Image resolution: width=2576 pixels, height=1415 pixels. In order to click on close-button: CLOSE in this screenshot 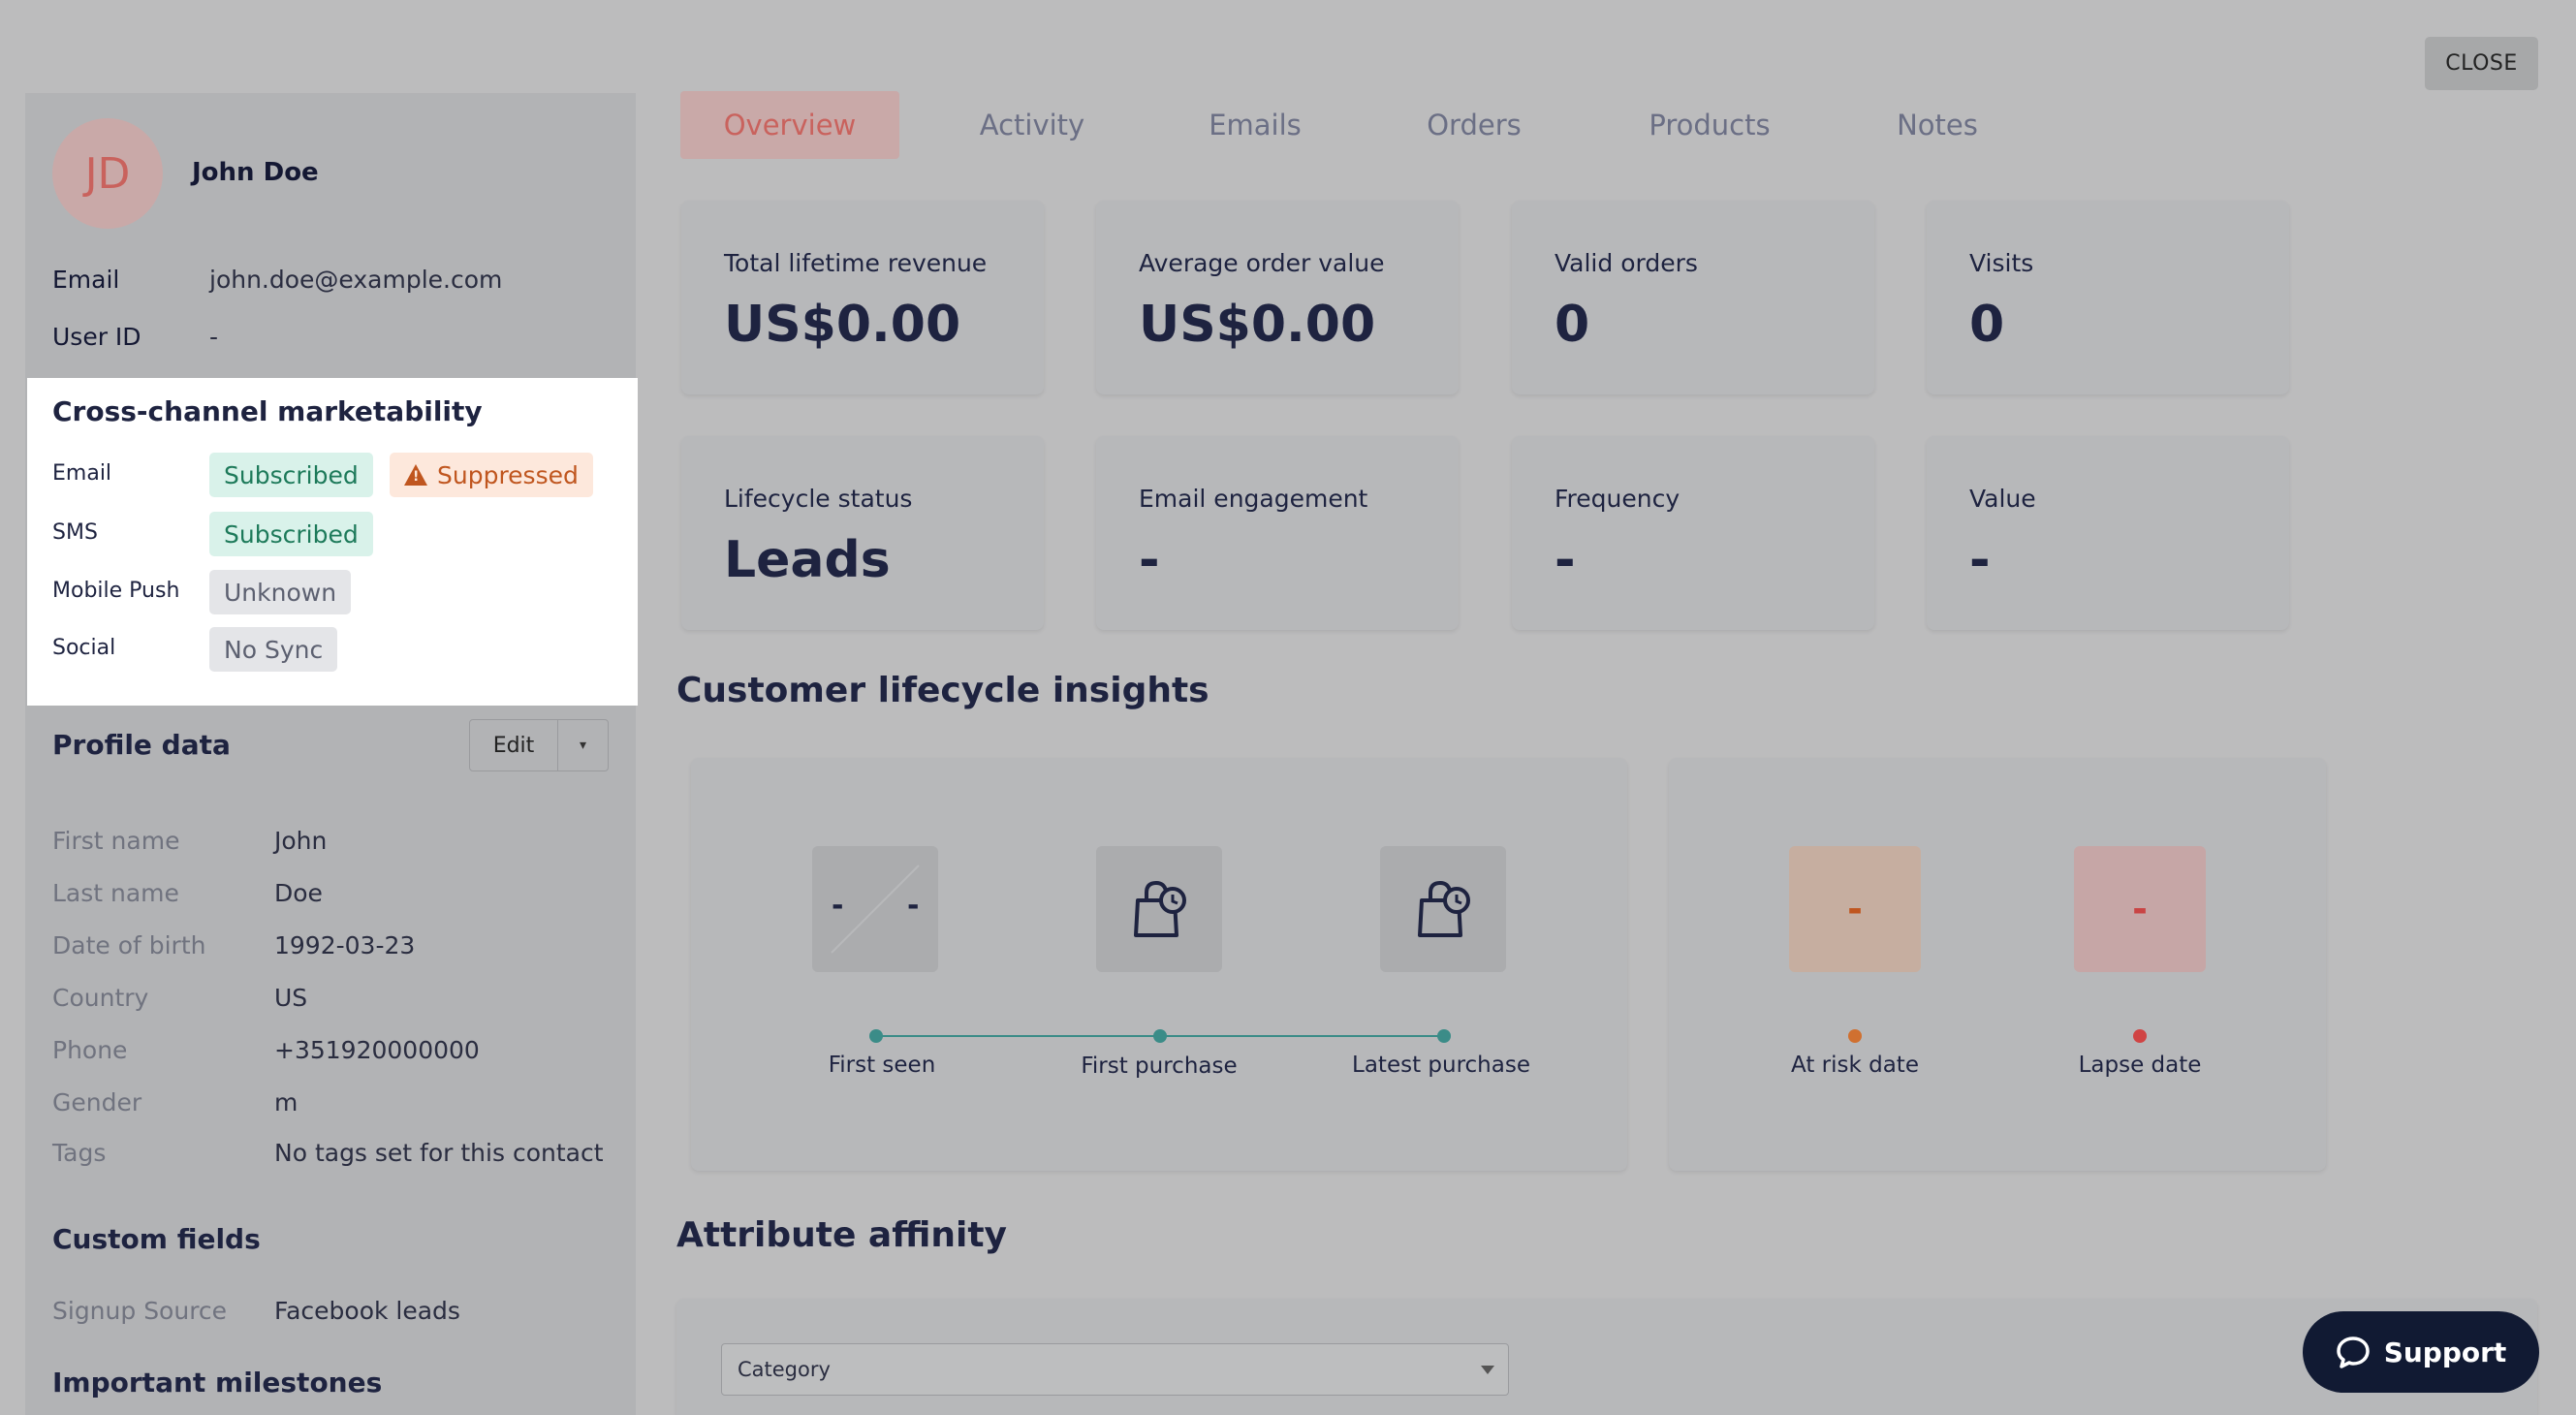, I will do `click(2481, 63)`.